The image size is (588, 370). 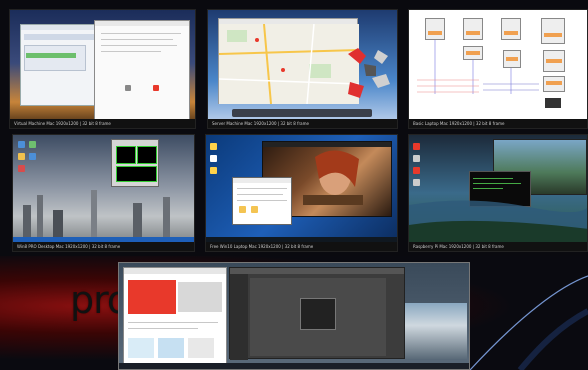 I want to click on editor-window, so click(x=317, y=313).